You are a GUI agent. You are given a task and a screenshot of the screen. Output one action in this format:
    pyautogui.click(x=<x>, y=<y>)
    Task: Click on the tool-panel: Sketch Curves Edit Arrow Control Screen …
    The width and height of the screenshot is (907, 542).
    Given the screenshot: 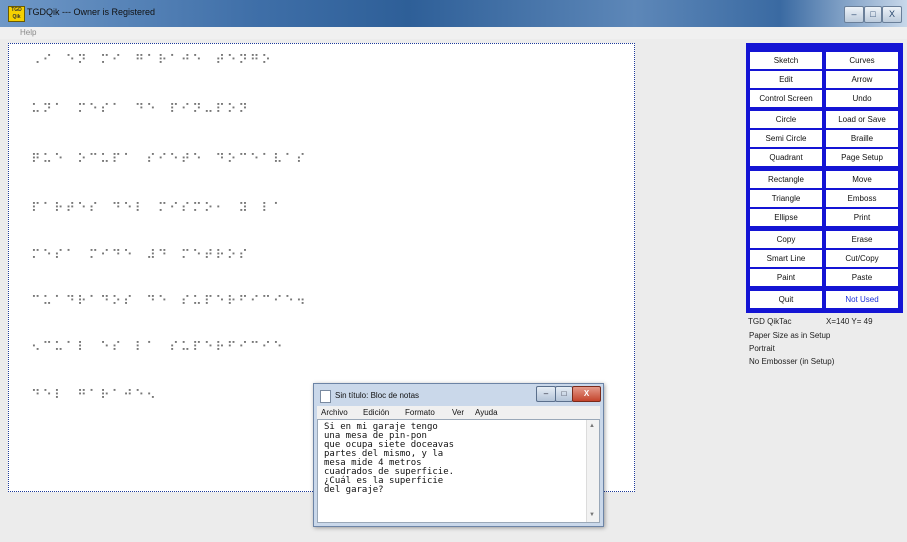 What is the action you would take?
    pyautogui.click(x=824, y=178)
    